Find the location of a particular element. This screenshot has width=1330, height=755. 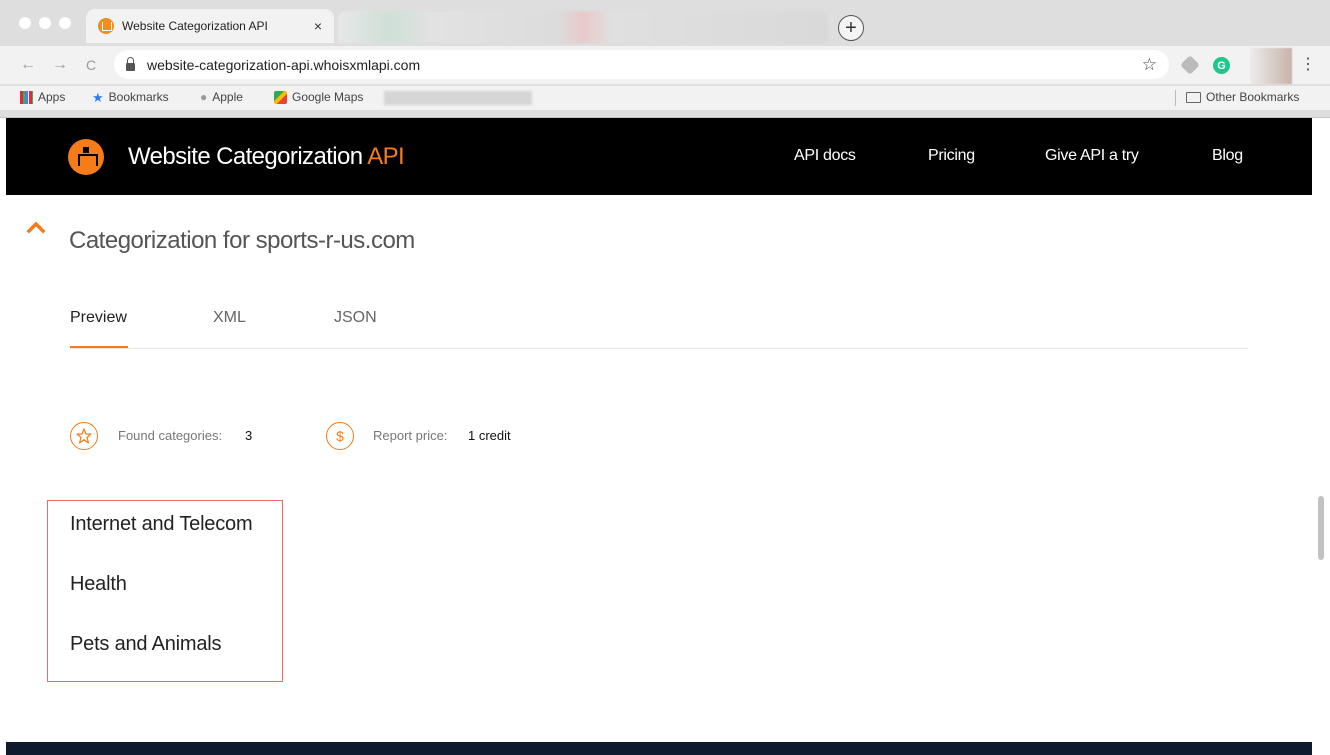

found-categories-value: 3 is located at coordinates (249, 435).